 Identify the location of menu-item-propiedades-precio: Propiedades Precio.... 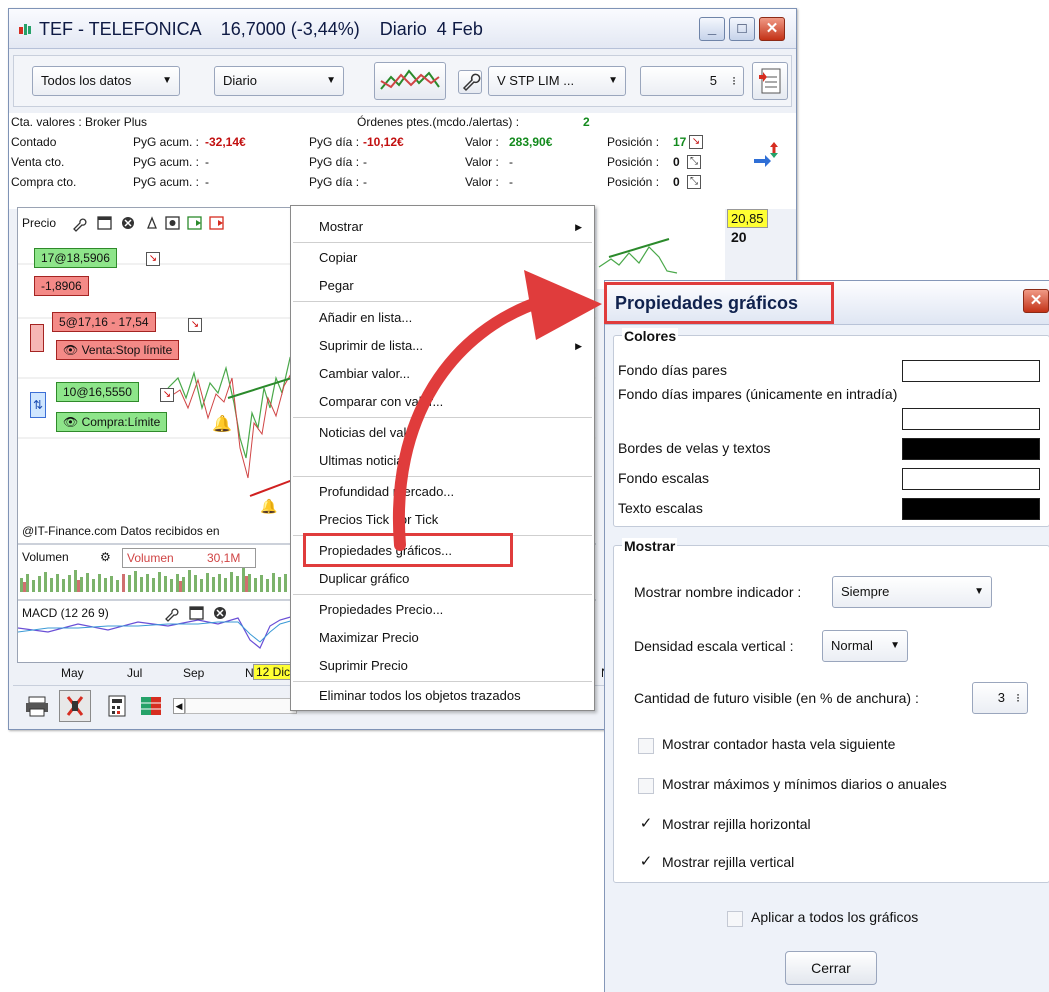
(442, 610).